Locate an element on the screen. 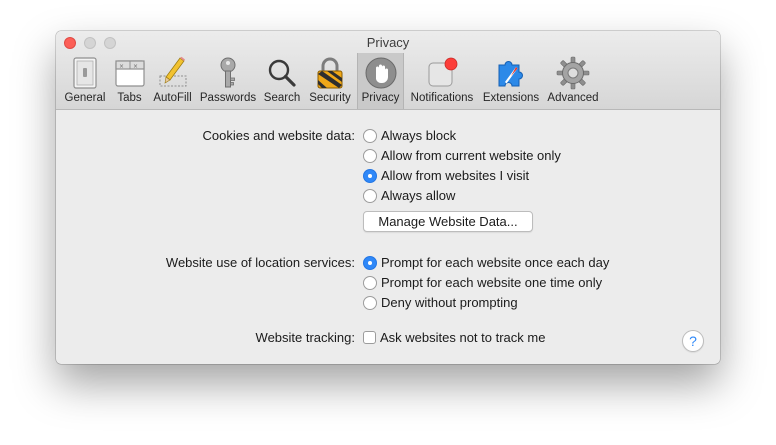 This screenshot has width=776, height=445. autofill-icon is located at coordinates (173, 73).